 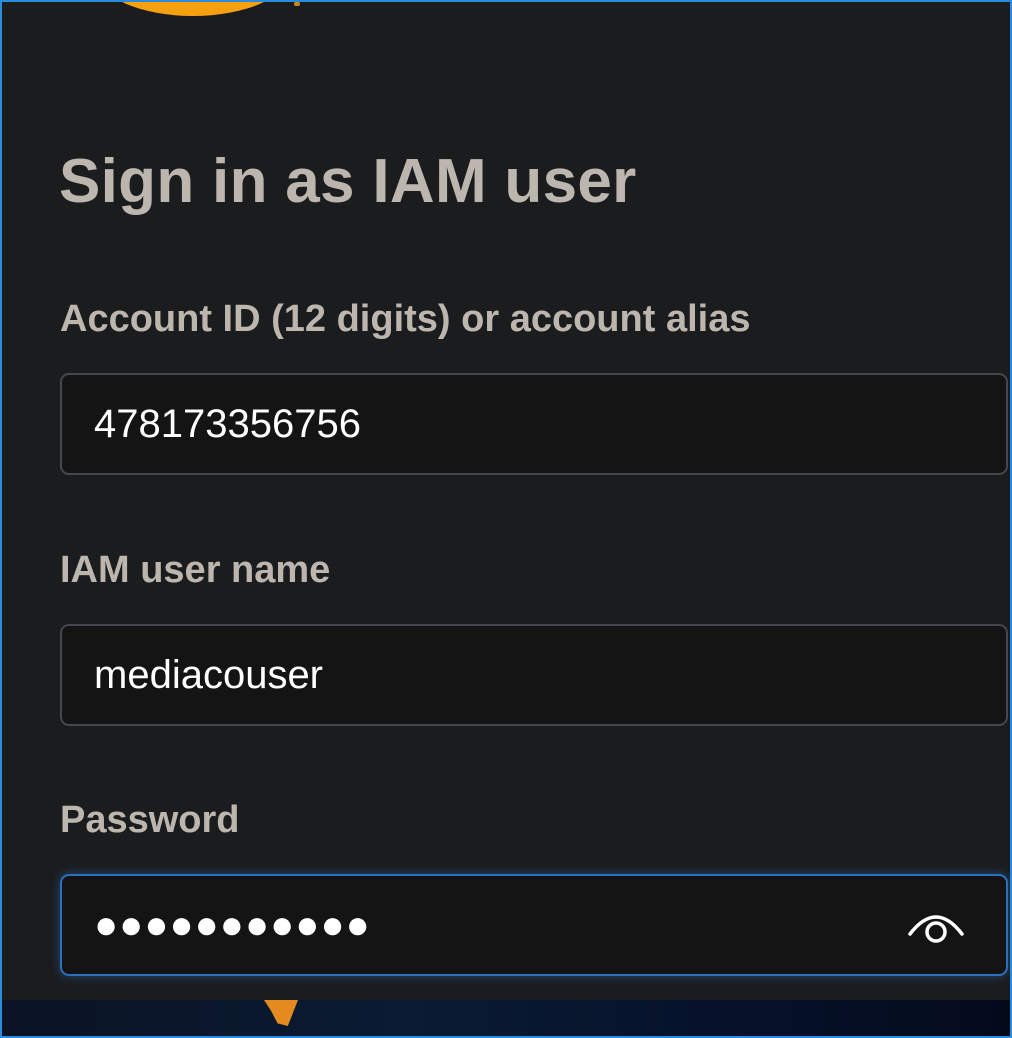 I want to click on background-image-strip, so click(x=506, y=1018).